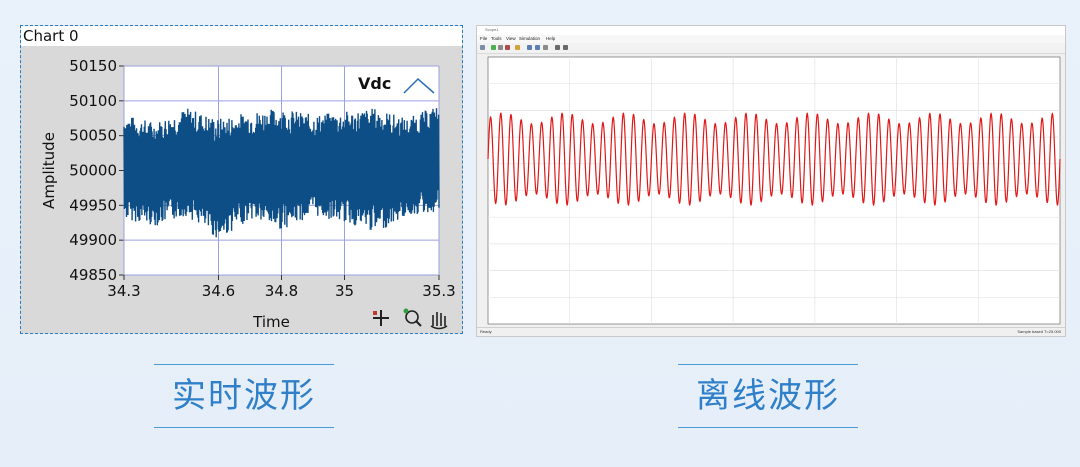 The image size is (1080, 467). I want to click on cursor-move-icon, so click(381, 318).